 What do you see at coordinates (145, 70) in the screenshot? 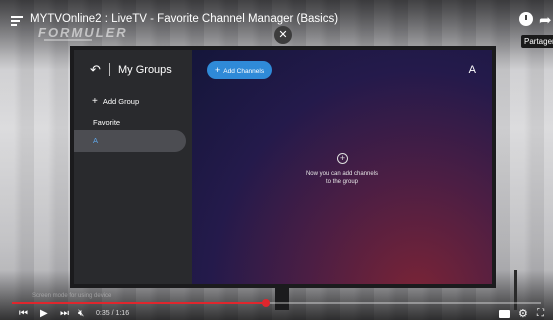
I see `sidebar-title: My Groups` at bounding box center [145, 70].